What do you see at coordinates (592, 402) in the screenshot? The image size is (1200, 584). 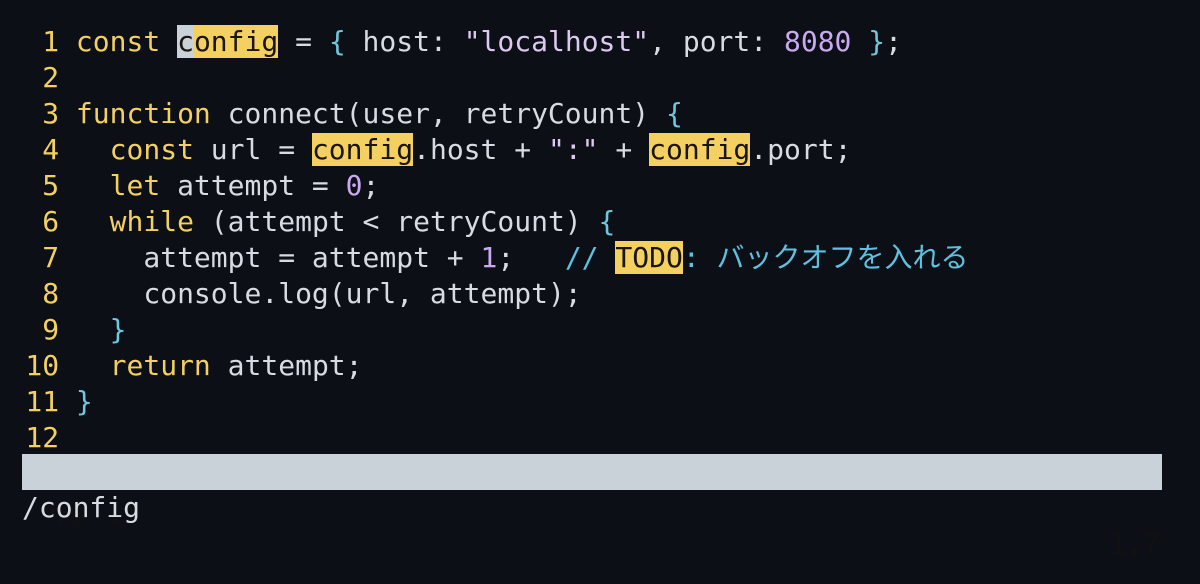 I see `code-line: 11}` at bounding box center [592, 402].